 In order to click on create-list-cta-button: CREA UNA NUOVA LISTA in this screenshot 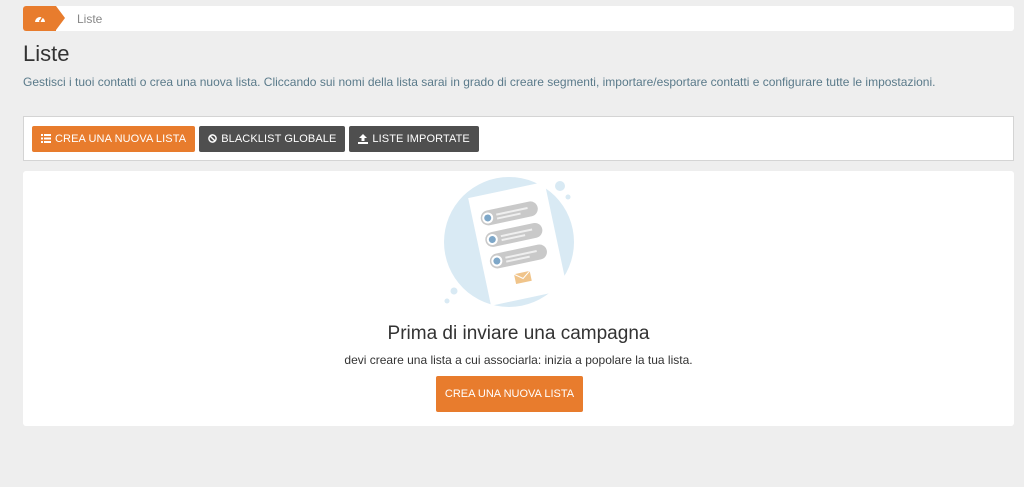, I will do `click(509, 394)`.